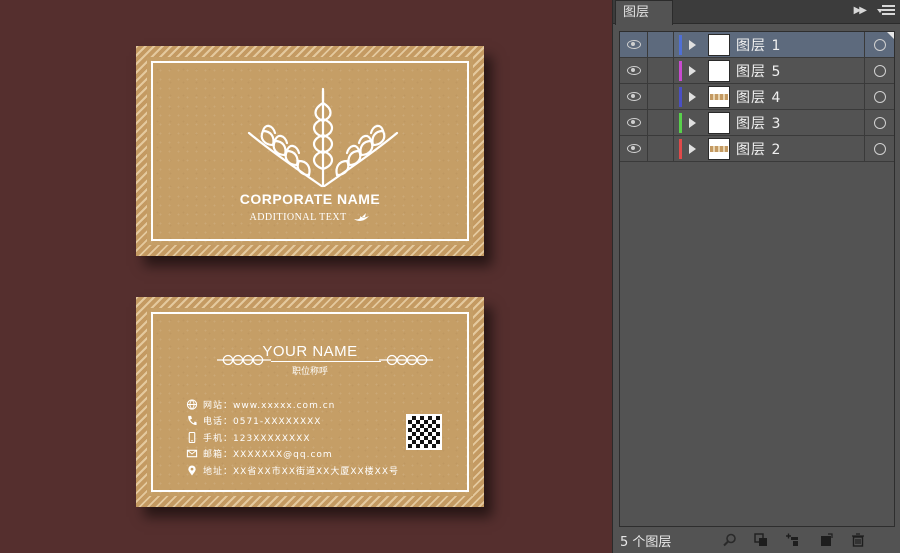 Image resolution: width=900 pixels, height=553 pixels. What do you see at coordinates (800, 97) in the screenshot?
I see `layer-name: 图层 4` at bounding box center [800, 97].